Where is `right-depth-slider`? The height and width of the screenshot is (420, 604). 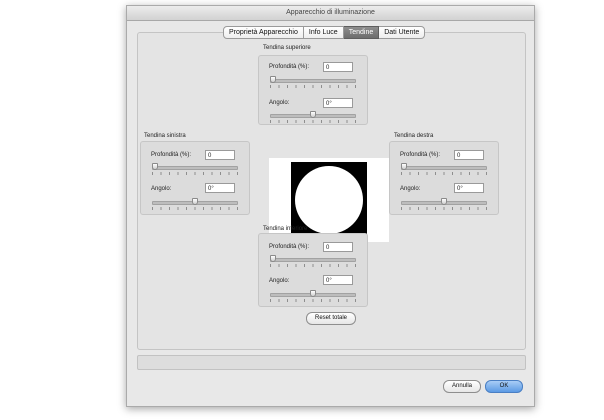
right-depth-slider is located at coordinates (444, 169).